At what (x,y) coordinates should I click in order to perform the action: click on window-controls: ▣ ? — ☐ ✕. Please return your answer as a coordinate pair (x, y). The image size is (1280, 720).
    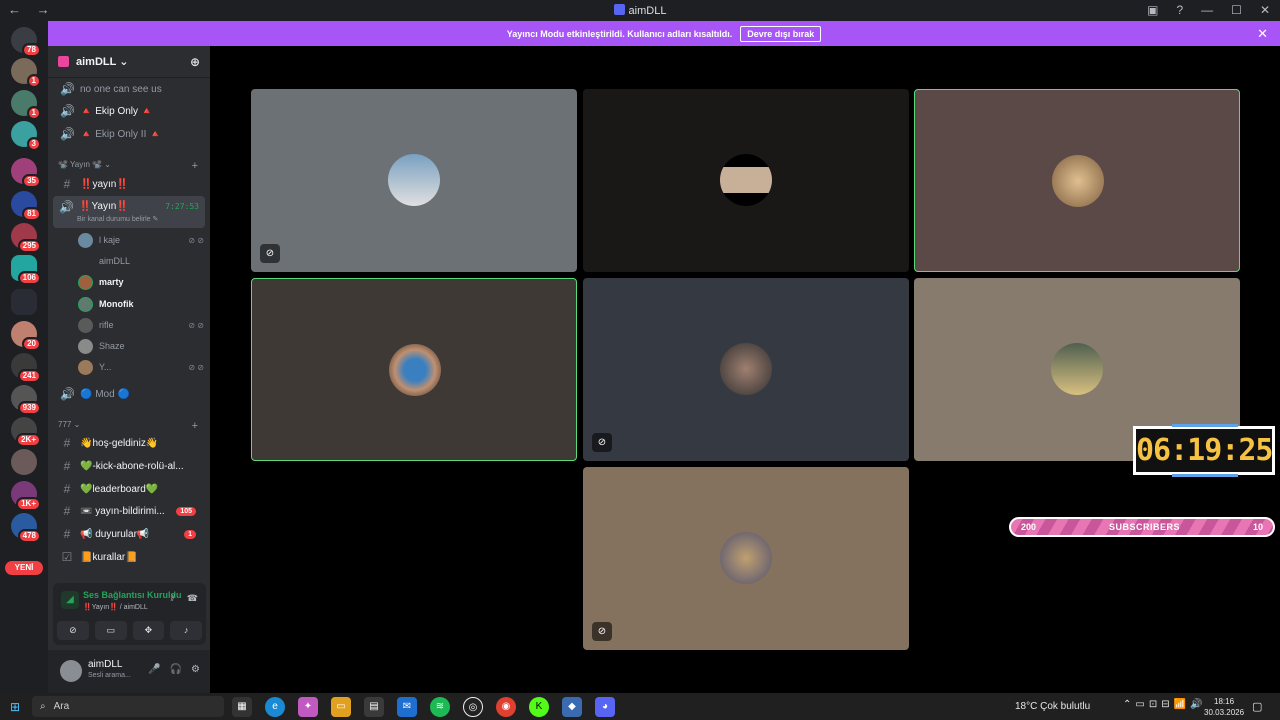
    Looking at the image, I should click on (1208, 10).